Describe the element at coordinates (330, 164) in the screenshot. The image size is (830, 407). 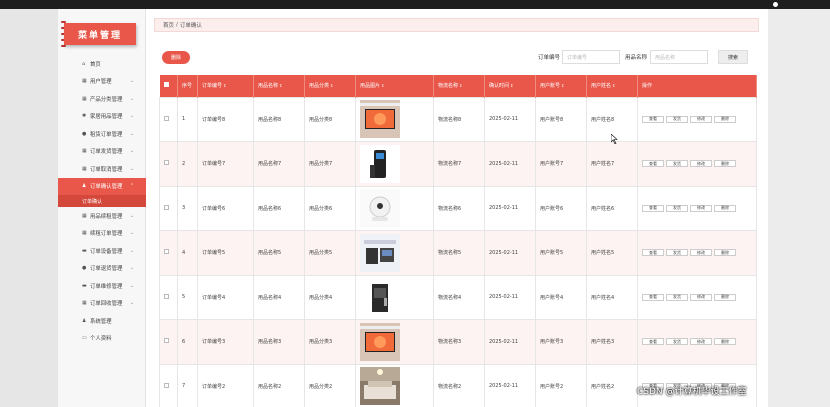
I see `cell-category: 用品分类7` at that location.